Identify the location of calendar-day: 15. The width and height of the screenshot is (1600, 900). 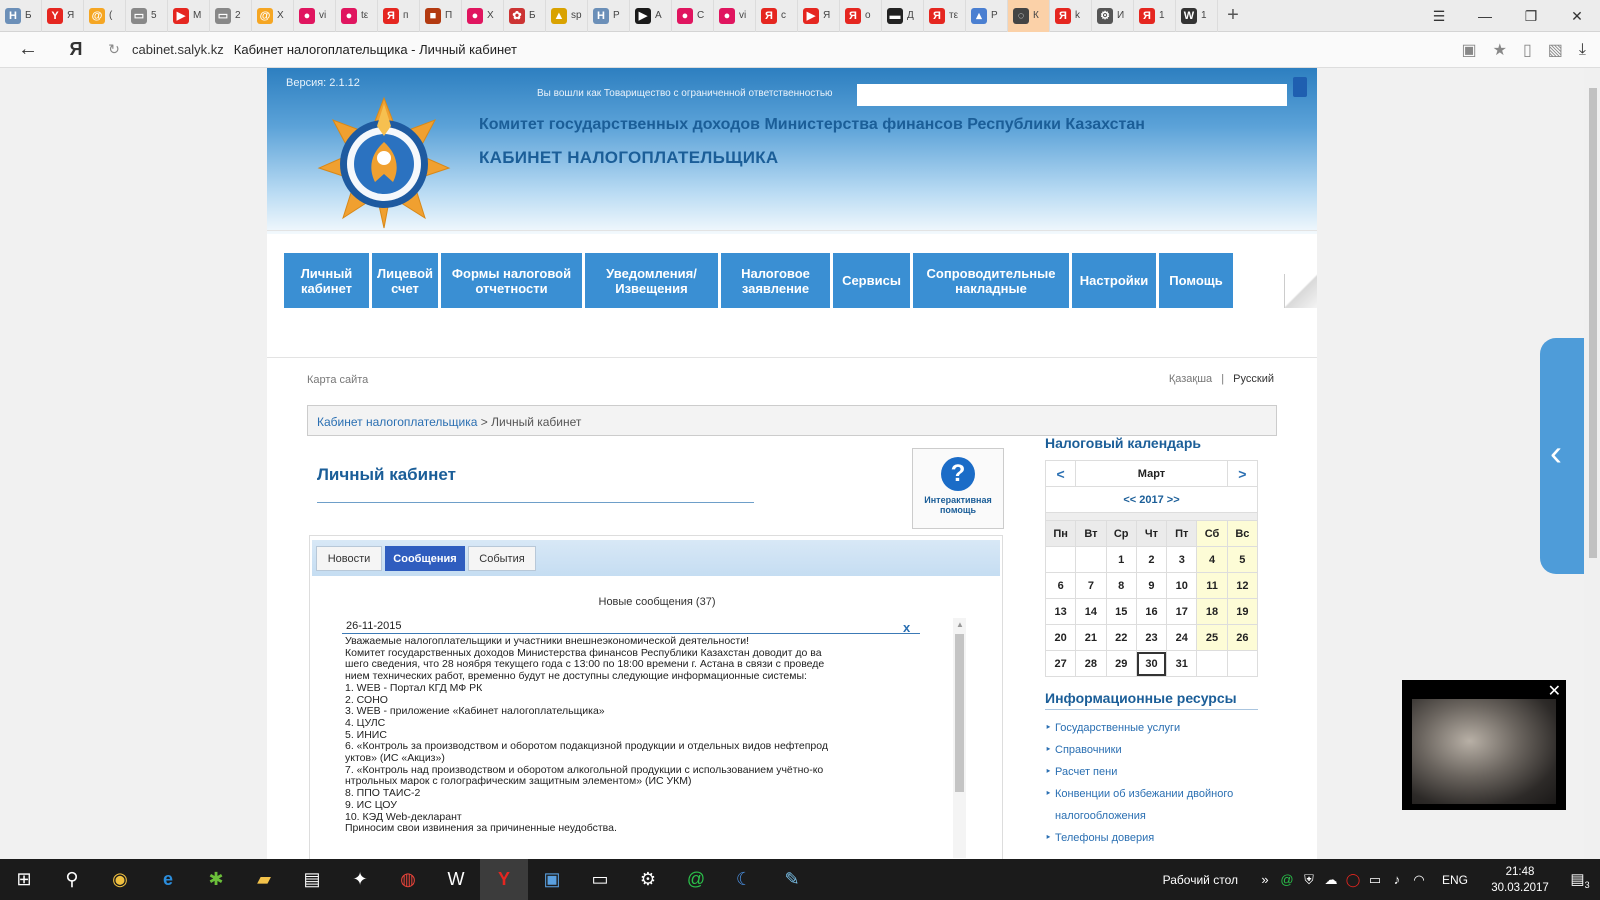
(1121, 611).